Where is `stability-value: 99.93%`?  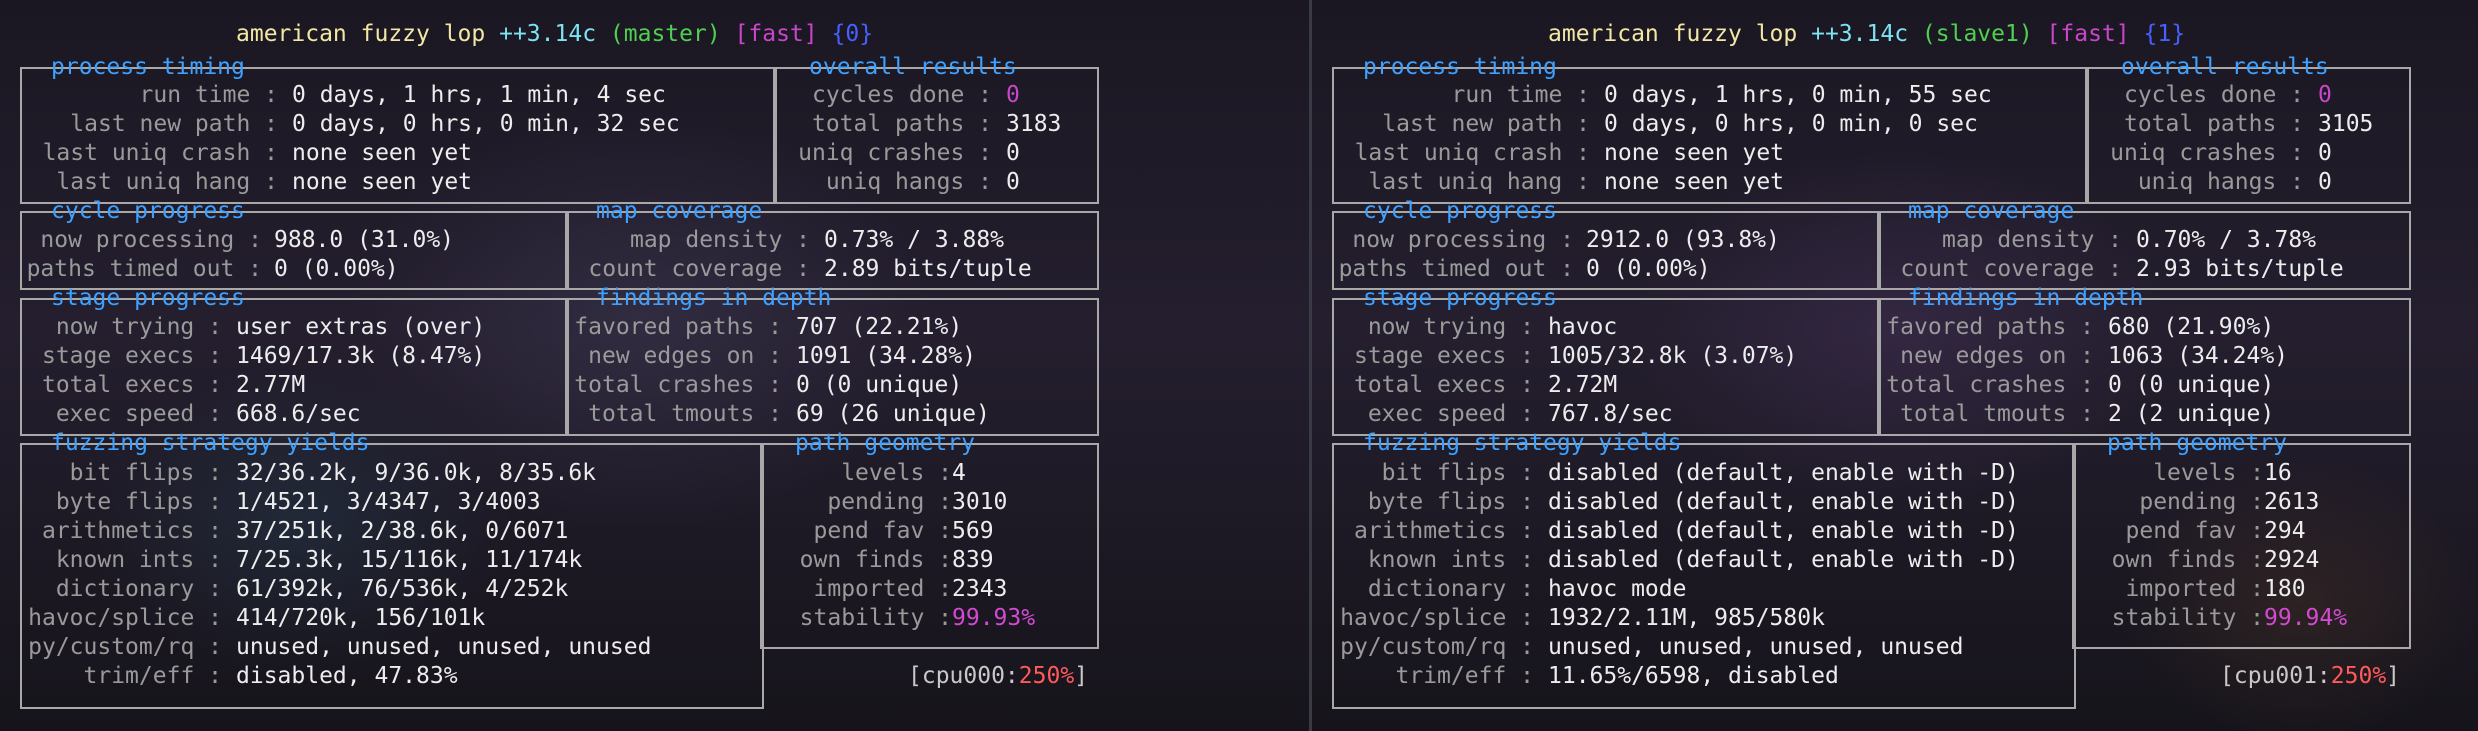
stability-value: 99.93% is located at coordinates (994, 618).